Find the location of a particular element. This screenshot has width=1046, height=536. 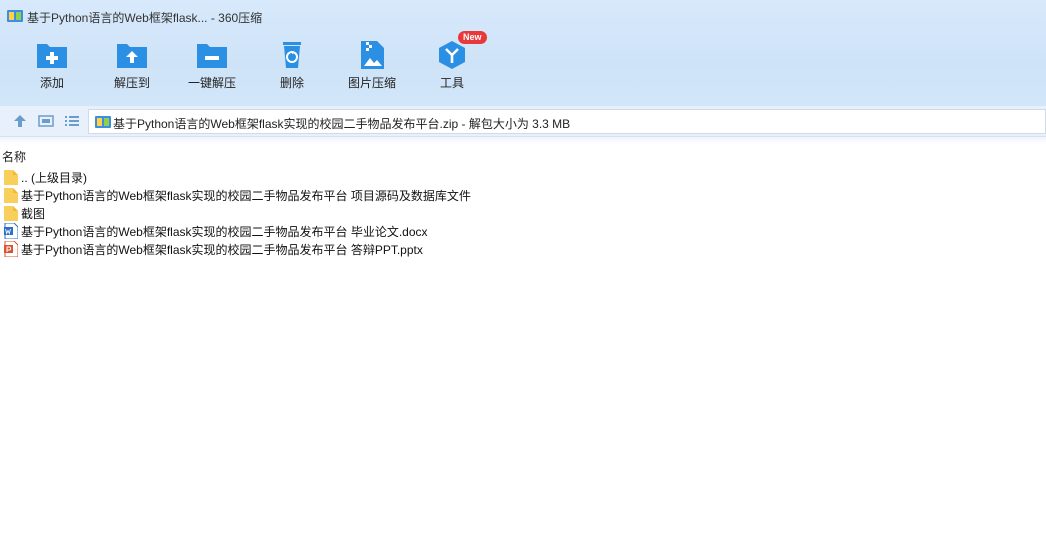

up-arrow-icon is located at coordinates (20, 121).